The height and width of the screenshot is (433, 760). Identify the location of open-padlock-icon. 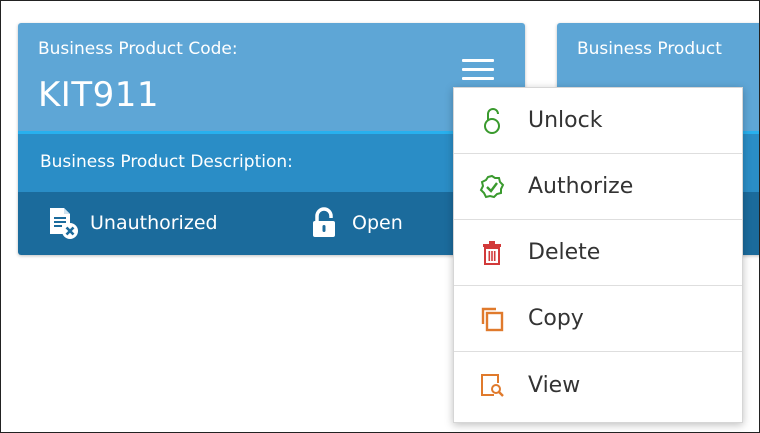
(324, 222).